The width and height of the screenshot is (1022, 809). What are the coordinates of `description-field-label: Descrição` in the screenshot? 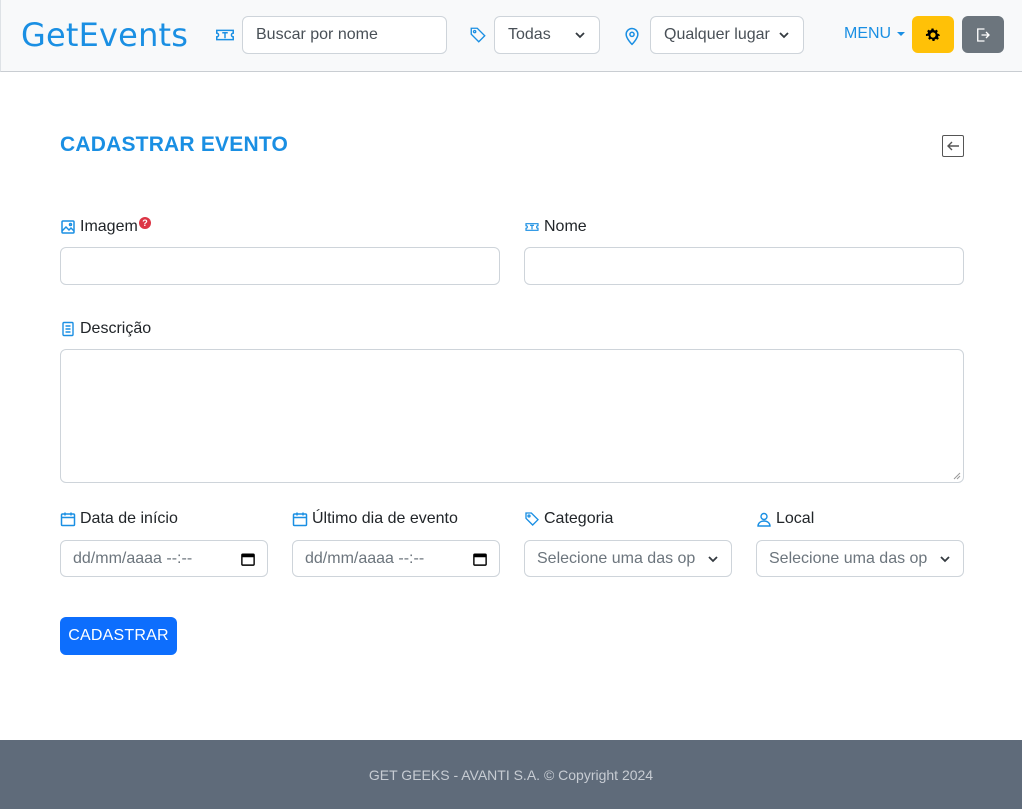 It's located at (105, 329).